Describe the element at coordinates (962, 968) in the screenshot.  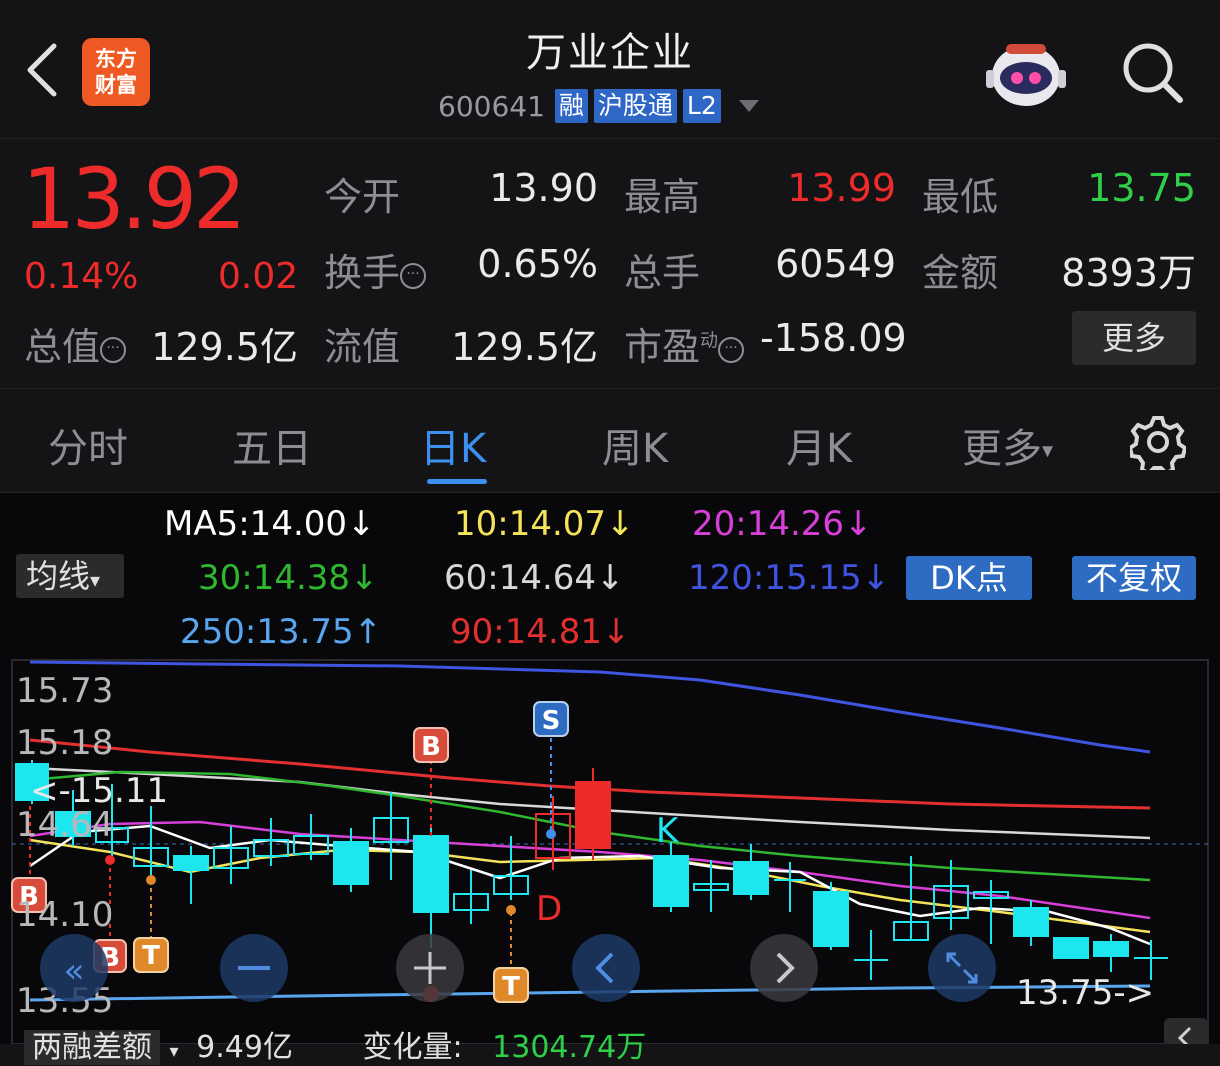
I see `fullscreen-button` at that location.